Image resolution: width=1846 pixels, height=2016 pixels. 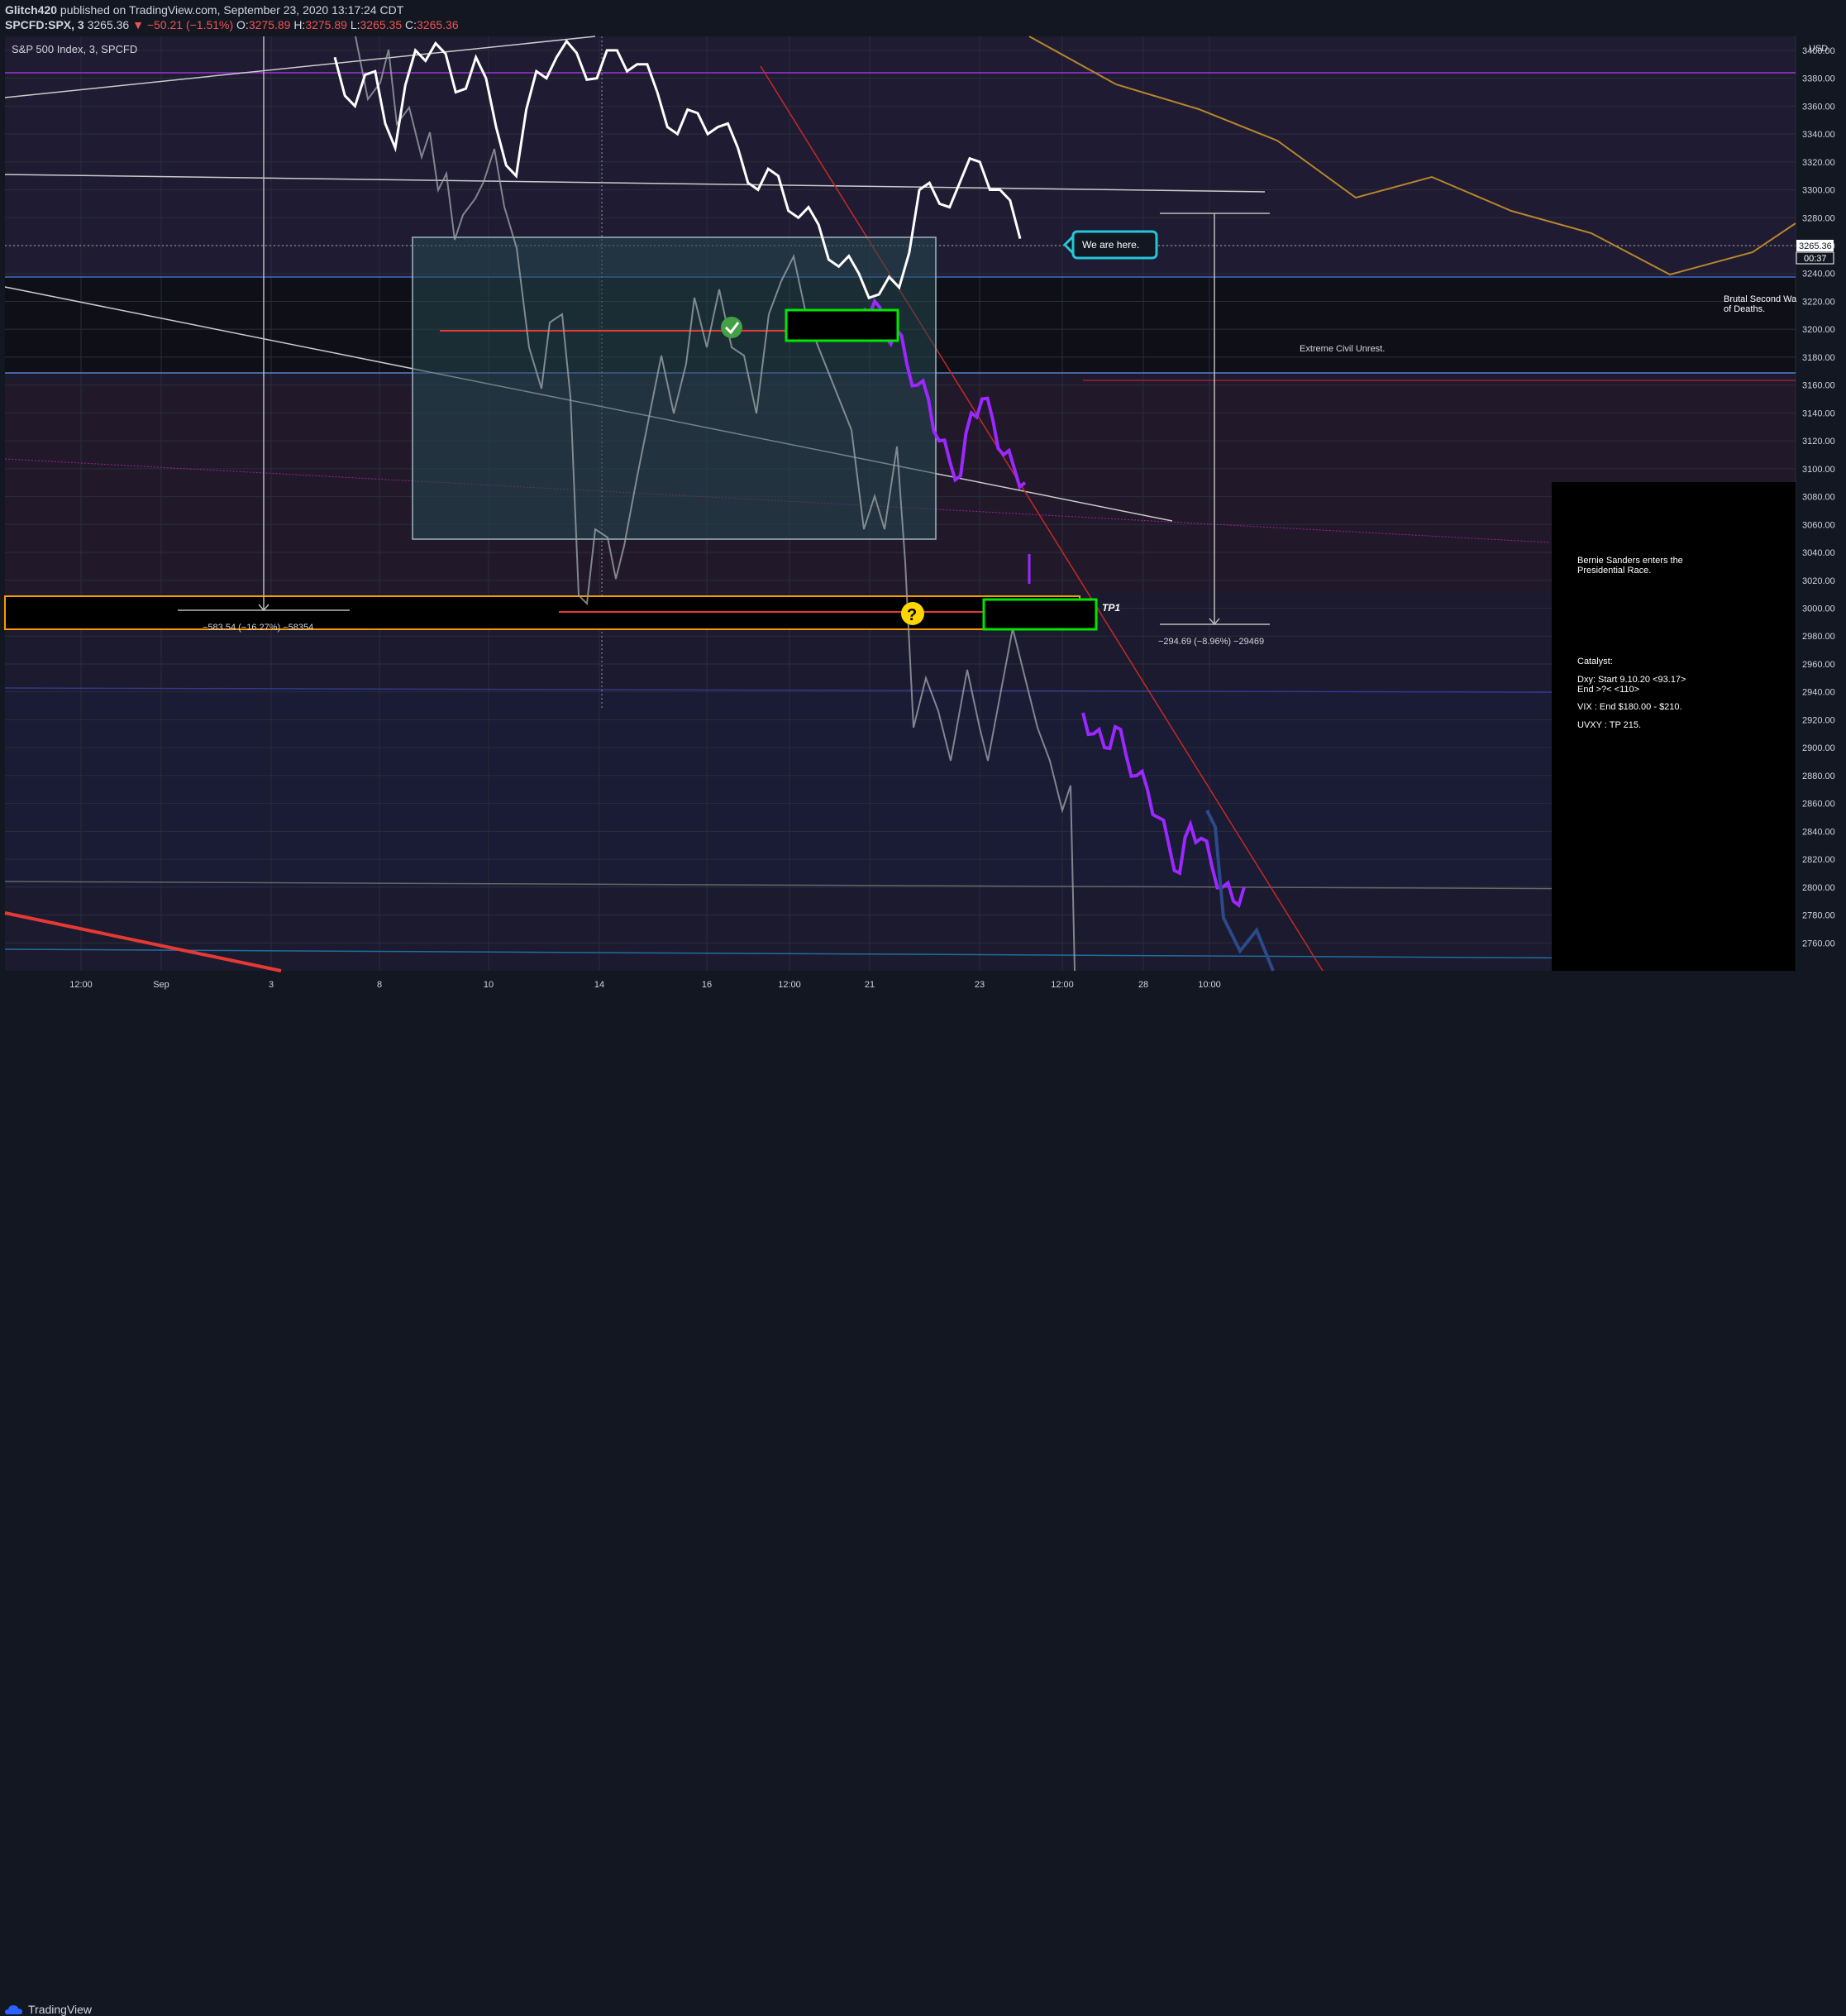 I want to click on x-tick-label: 16, so click(x=707, y=985).